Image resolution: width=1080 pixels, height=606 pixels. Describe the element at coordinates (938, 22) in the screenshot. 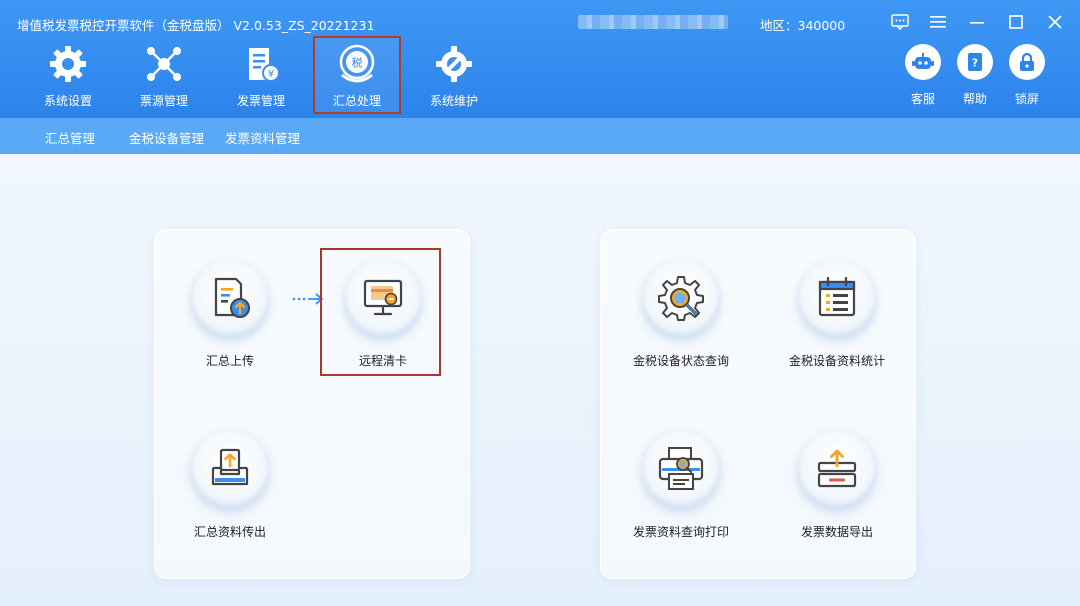

I see `menu-icon` at that location.